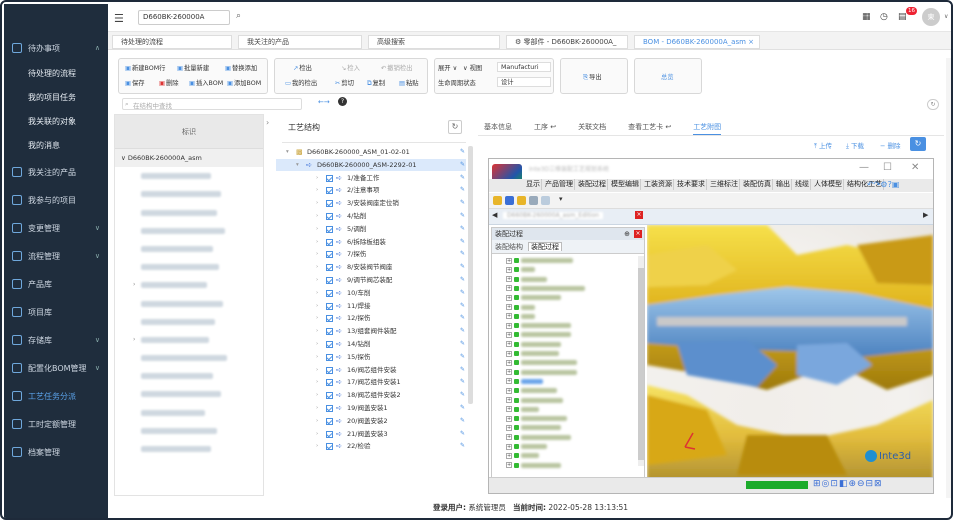  What do you see at coordinates (638, 234) in the screenshot?
I see `close-icon: ×` at bounding box center [638, 234].